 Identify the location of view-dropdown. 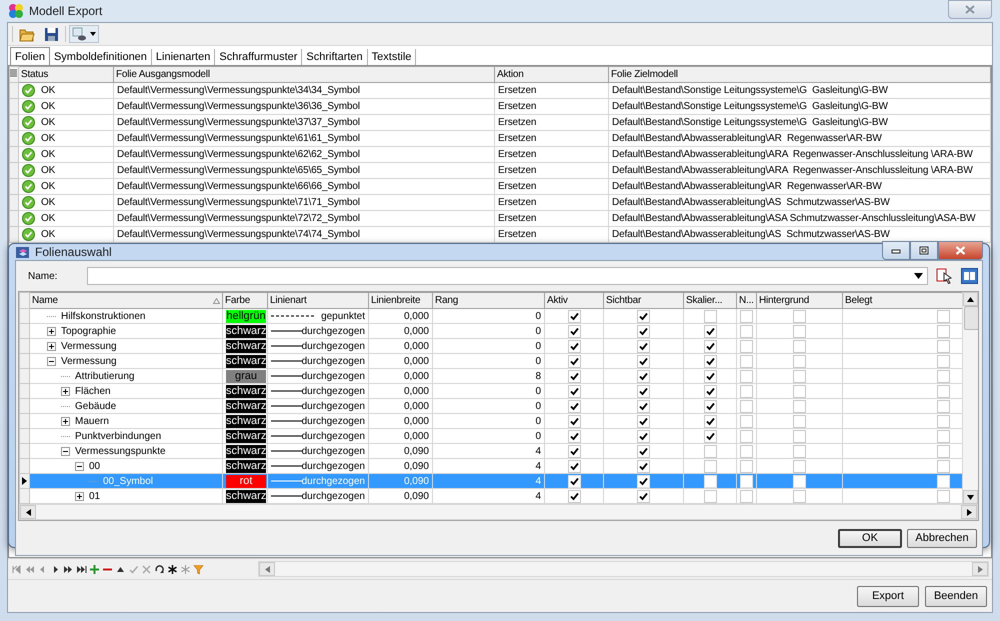
(84, 34).